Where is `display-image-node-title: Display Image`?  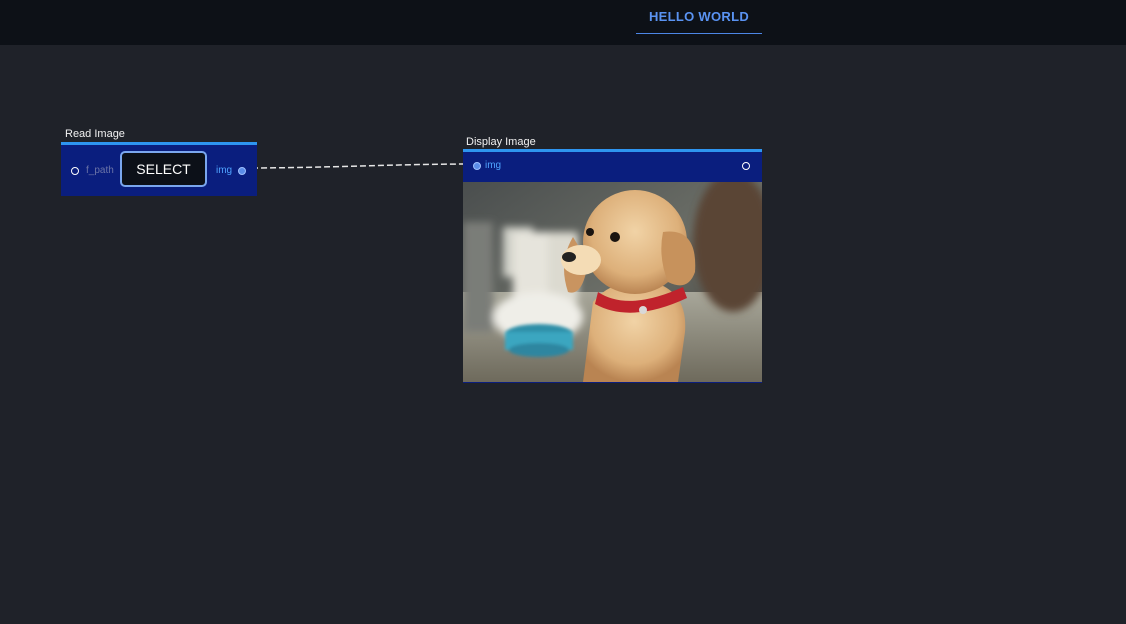
display-image-node-title: Display Image is located at coordinates (501, 142).